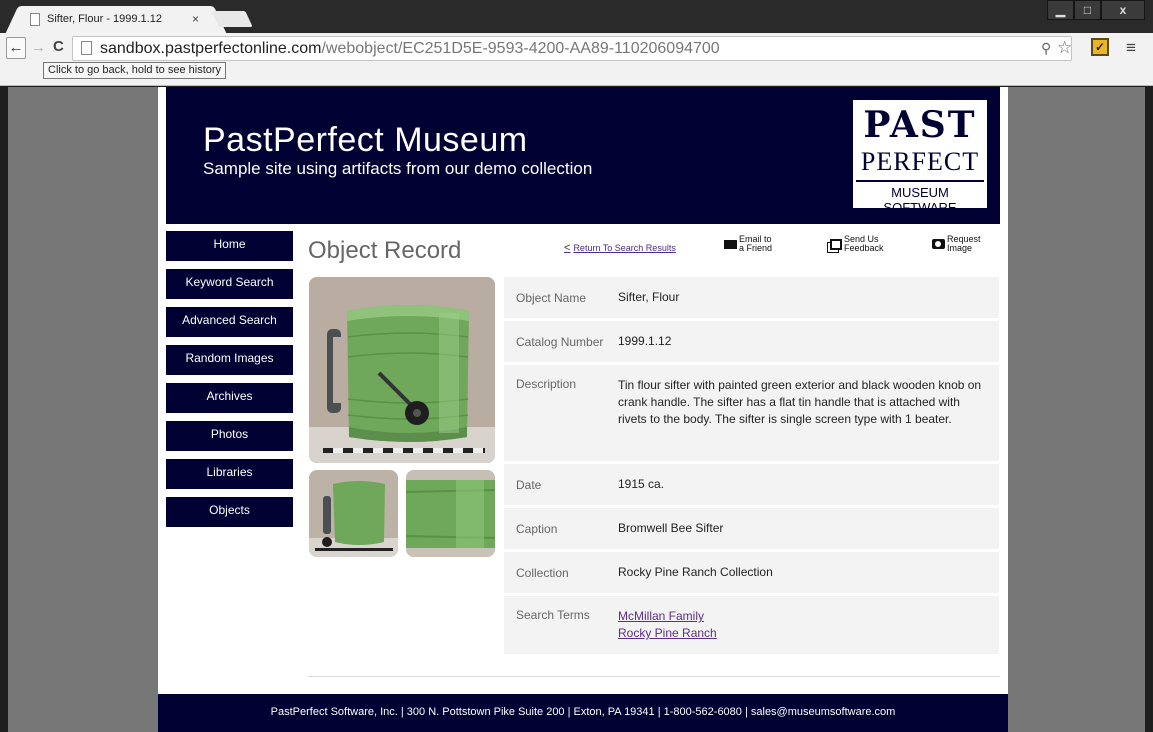  What do you see at coordinates (195, 19) in the screenshot?
I see `tab-close-icon: ×` at bounding box center [195, 19].